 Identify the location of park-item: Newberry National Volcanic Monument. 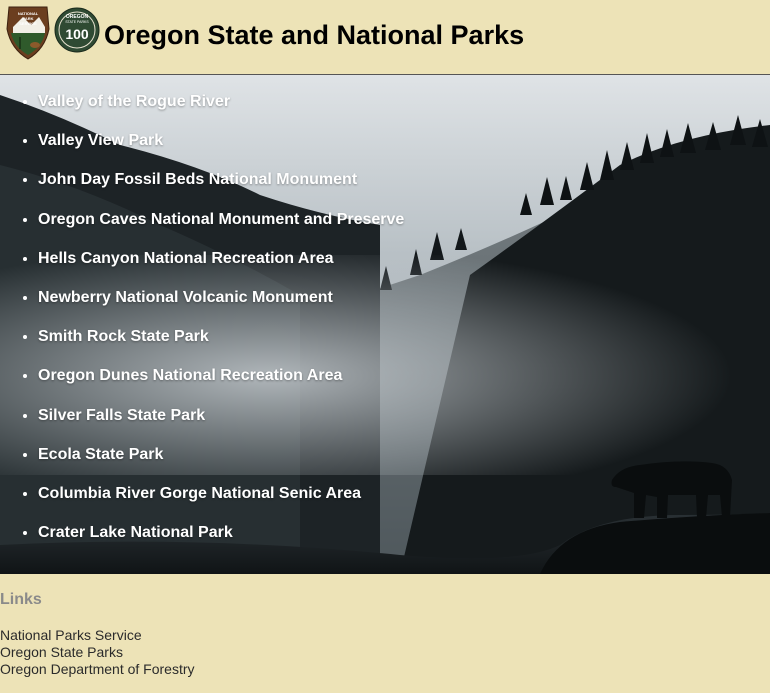
(221, 308).